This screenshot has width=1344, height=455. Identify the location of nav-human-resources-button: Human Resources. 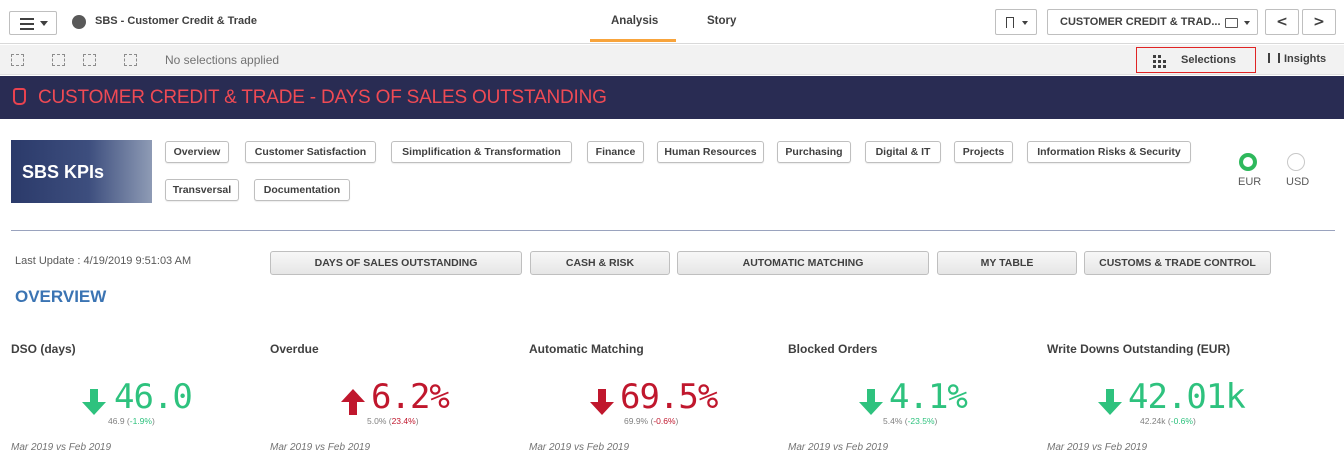
(710, 152).